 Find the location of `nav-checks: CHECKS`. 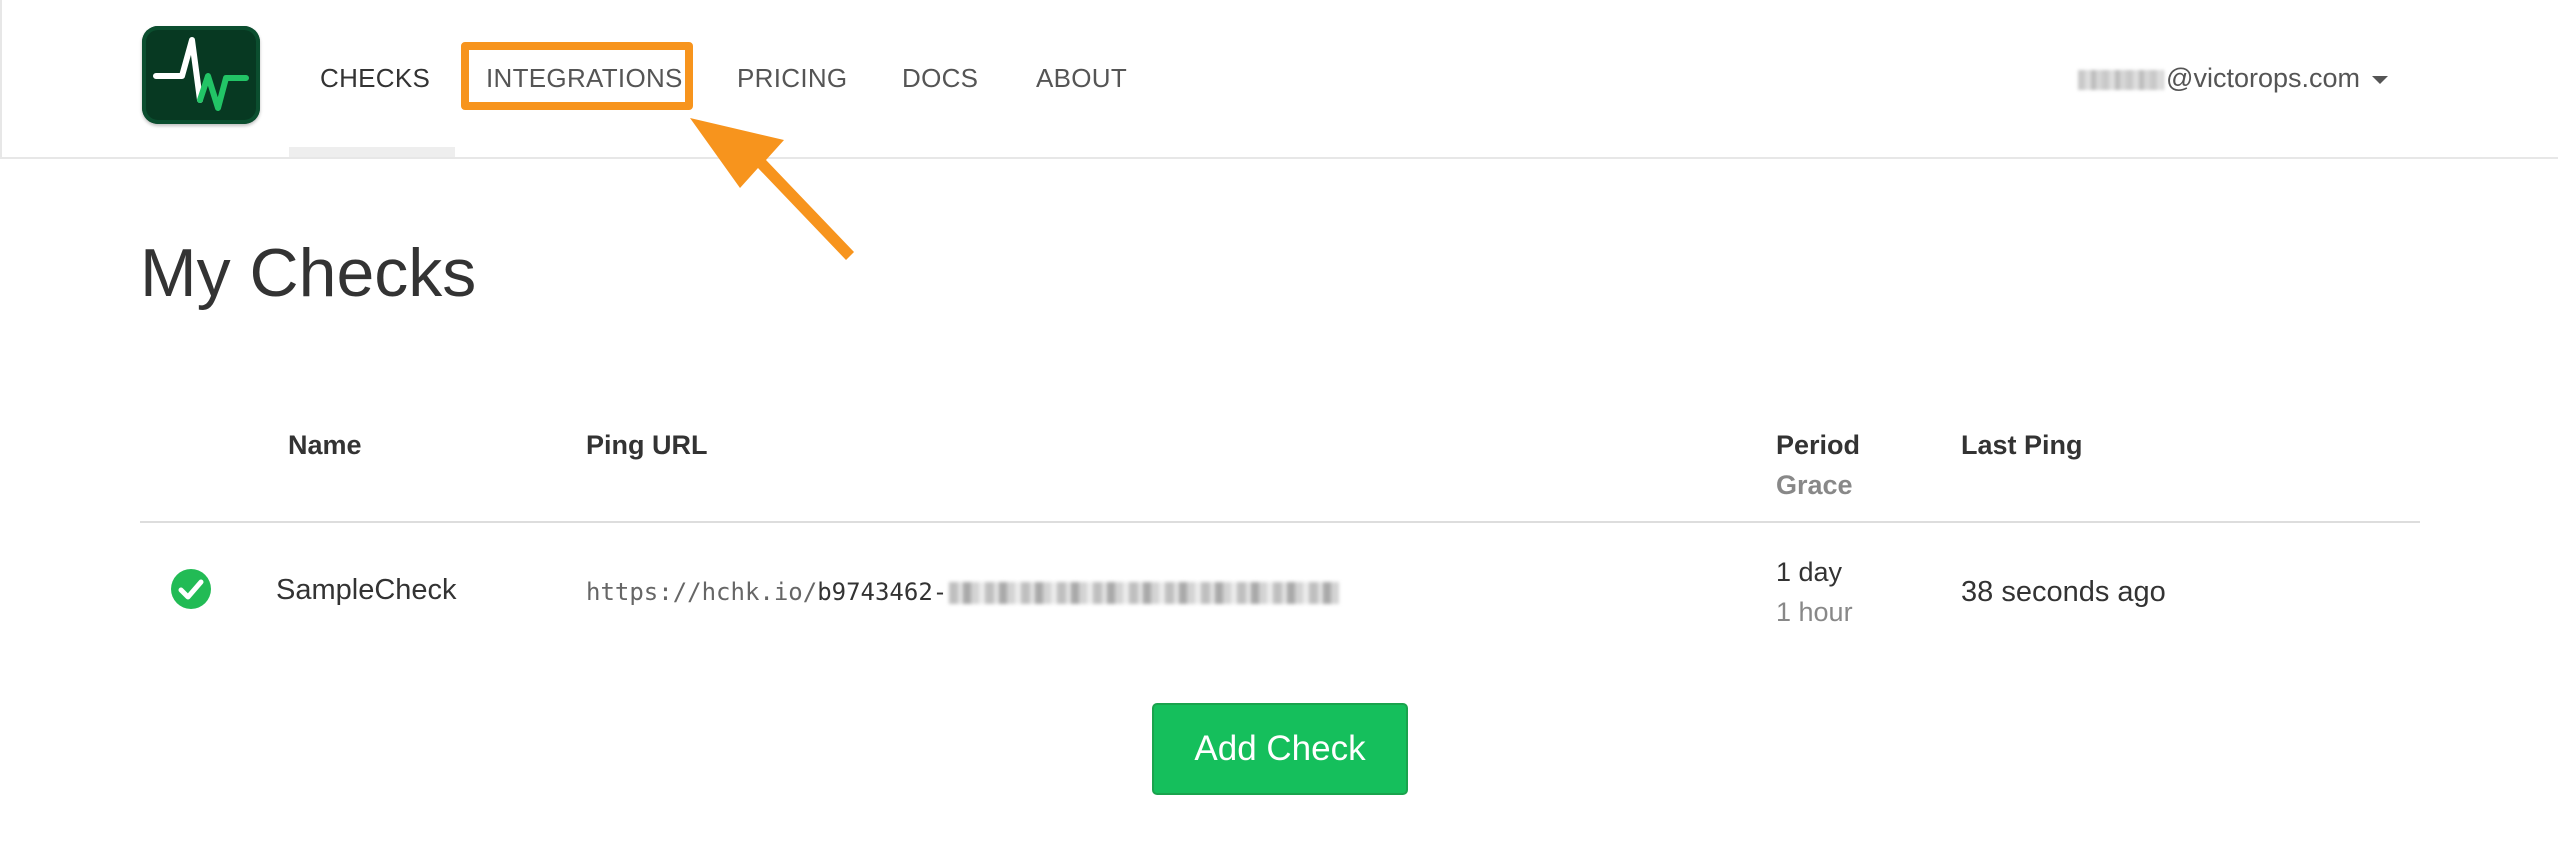

nav-checks: CHECKS is located at coordinates (375, 78).